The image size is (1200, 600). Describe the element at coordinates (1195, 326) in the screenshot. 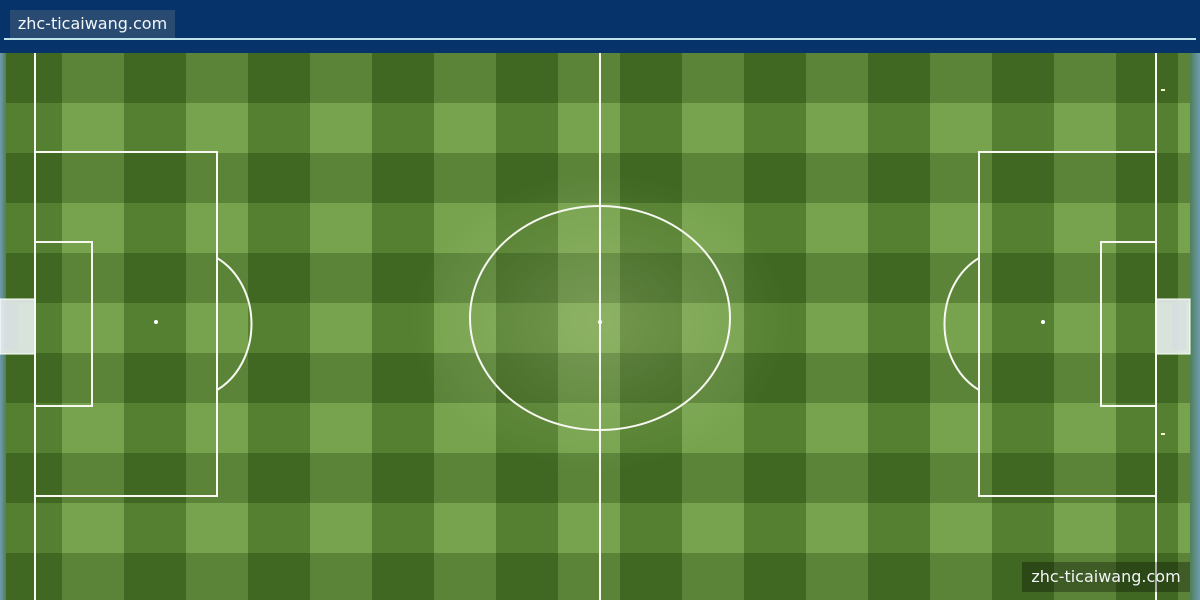

I see `right-edge` at that location.